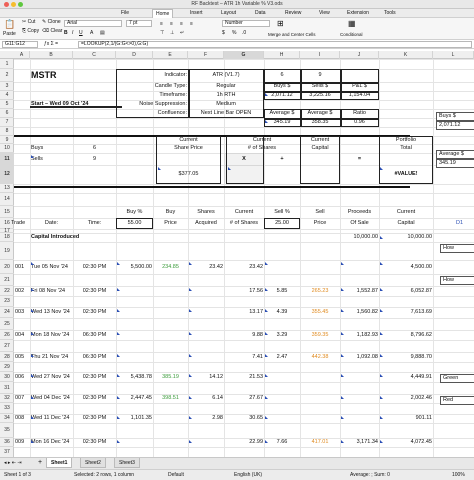 Image resolution: width=474 pixels, height=480 pixels. I want to click on font-size-select: 7 pt, so click(139, 23).